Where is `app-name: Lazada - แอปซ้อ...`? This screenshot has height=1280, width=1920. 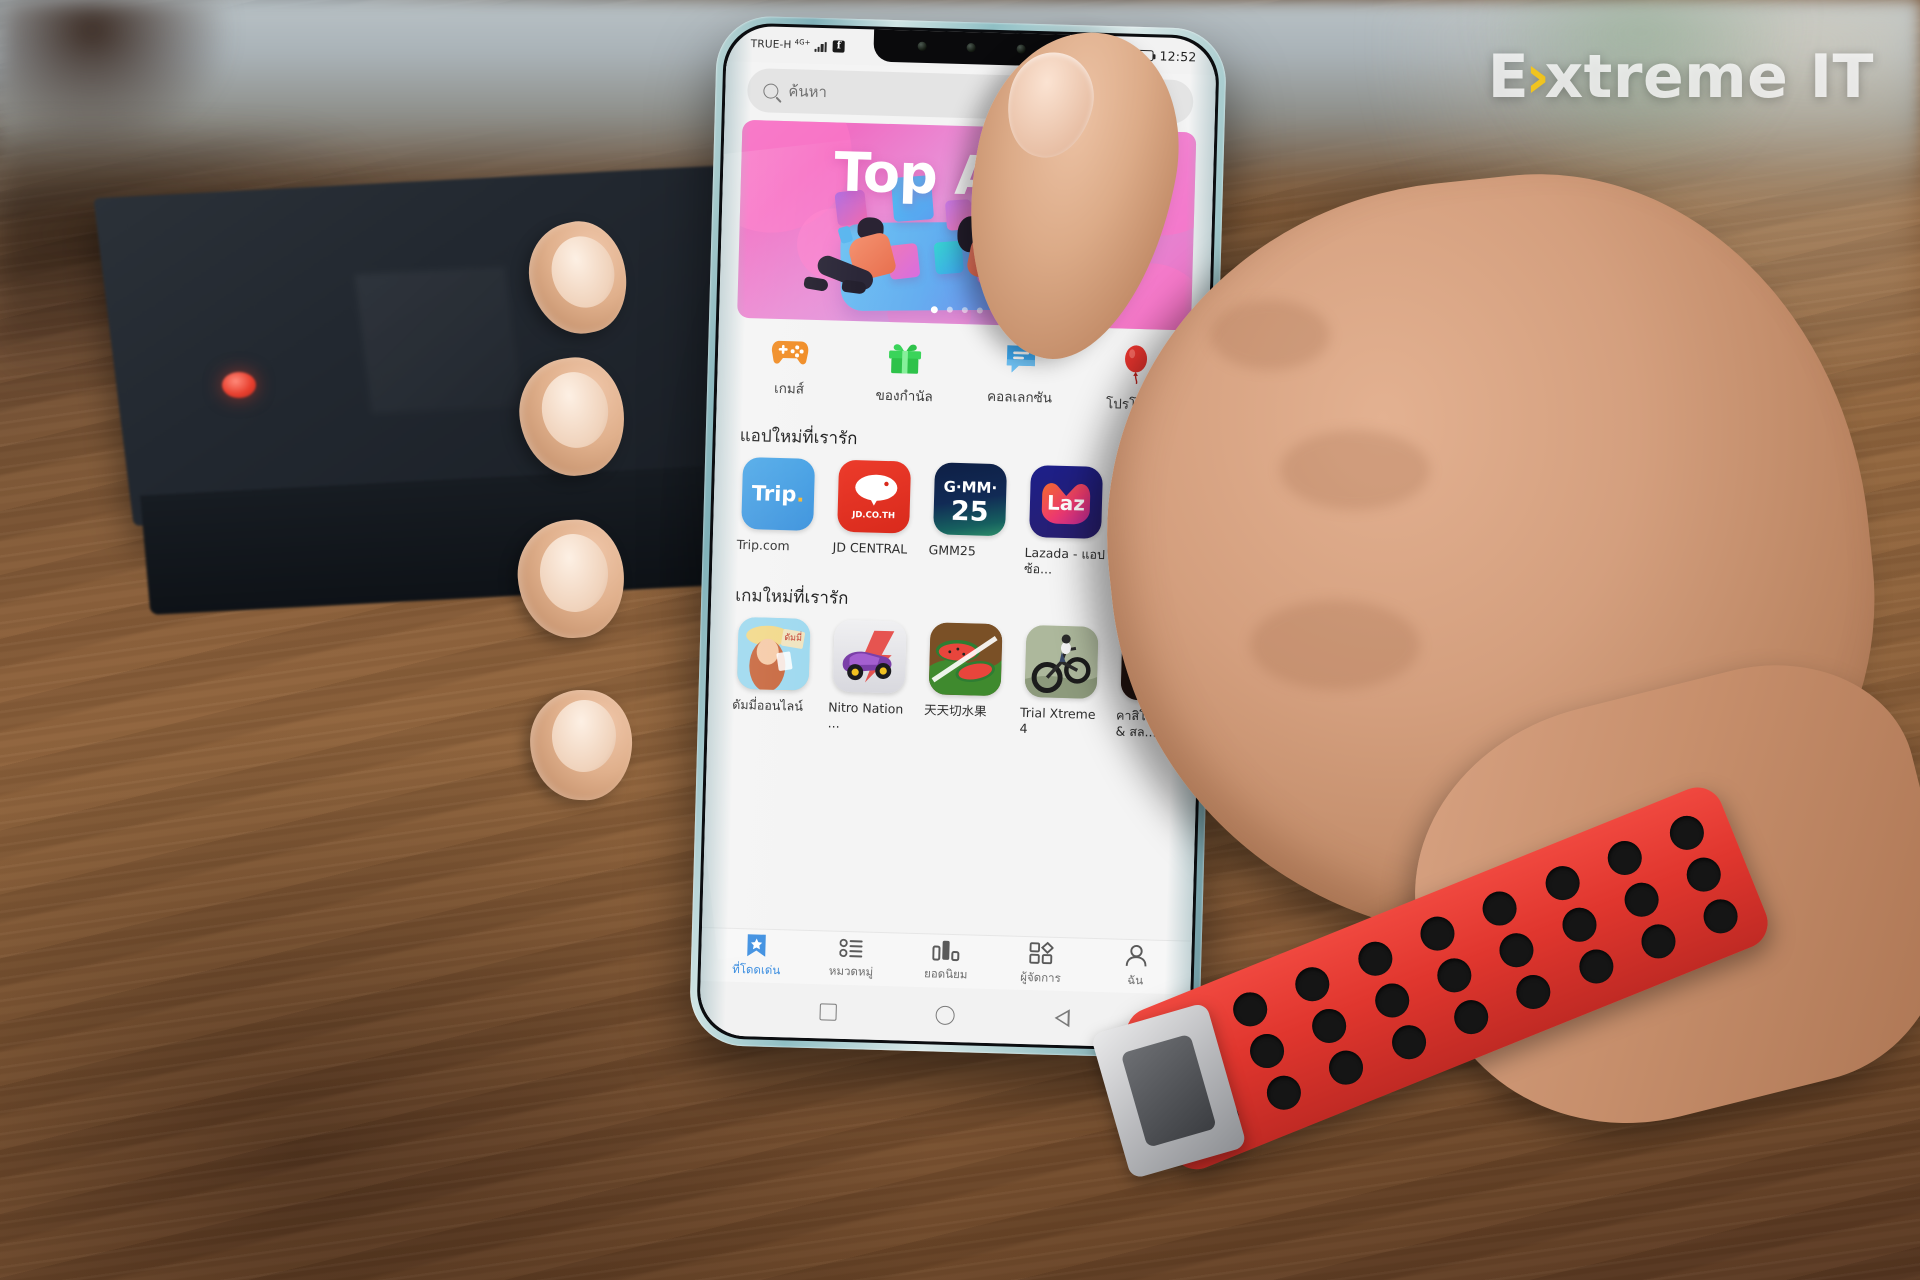 app-name: Lazada - แอปซ้อ... is located at coordinates (1064, 560).